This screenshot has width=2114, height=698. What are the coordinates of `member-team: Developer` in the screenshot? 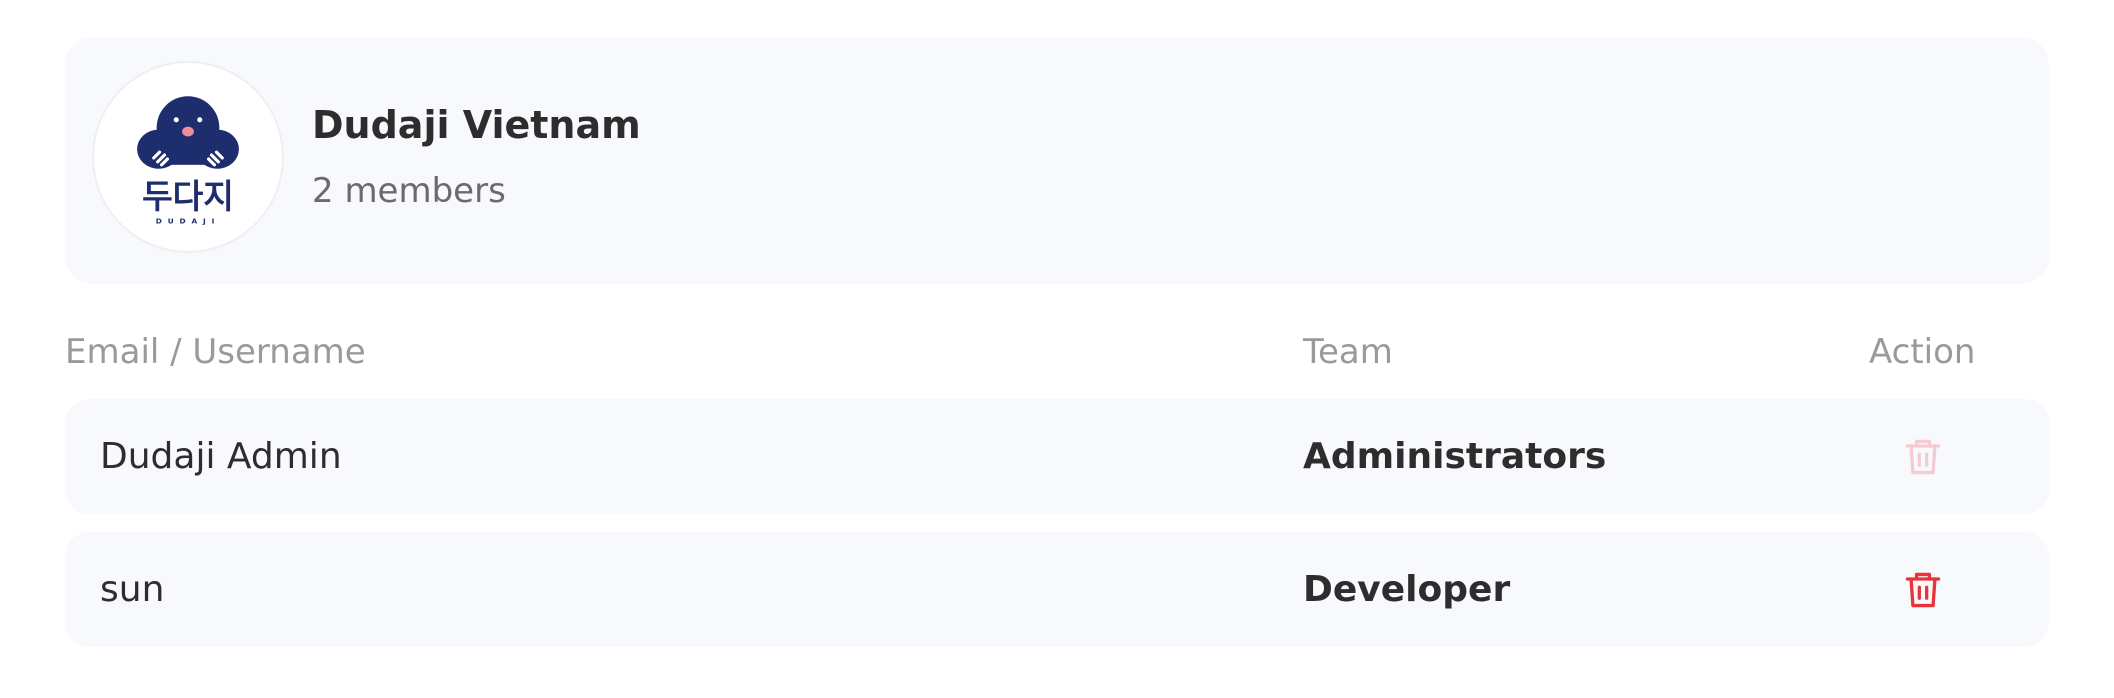 It's located at (1407, 589).